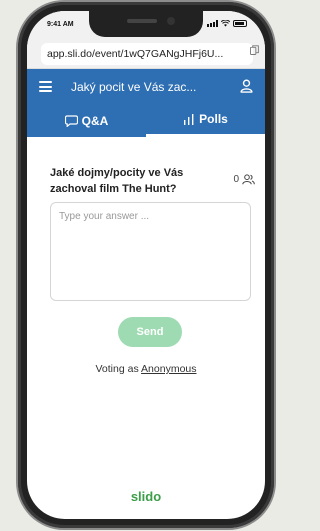 This screenshot has width=320, height=531. What do you see at coordinates (212, 23) in the screenshot?
I see `signal-icon` at bounding box center [212, 23].